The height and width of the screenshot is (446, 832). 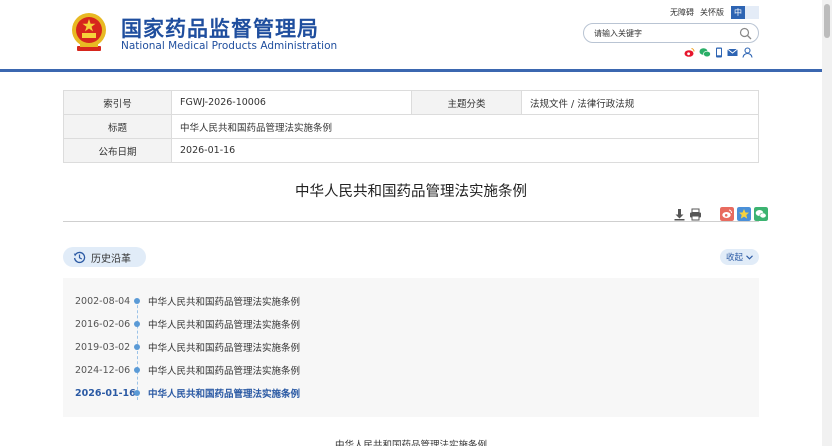 What do you see at coordinates (117, 150) in the screenshot?
I see `date-label: 公布日期` at bounding box center [117, 150].